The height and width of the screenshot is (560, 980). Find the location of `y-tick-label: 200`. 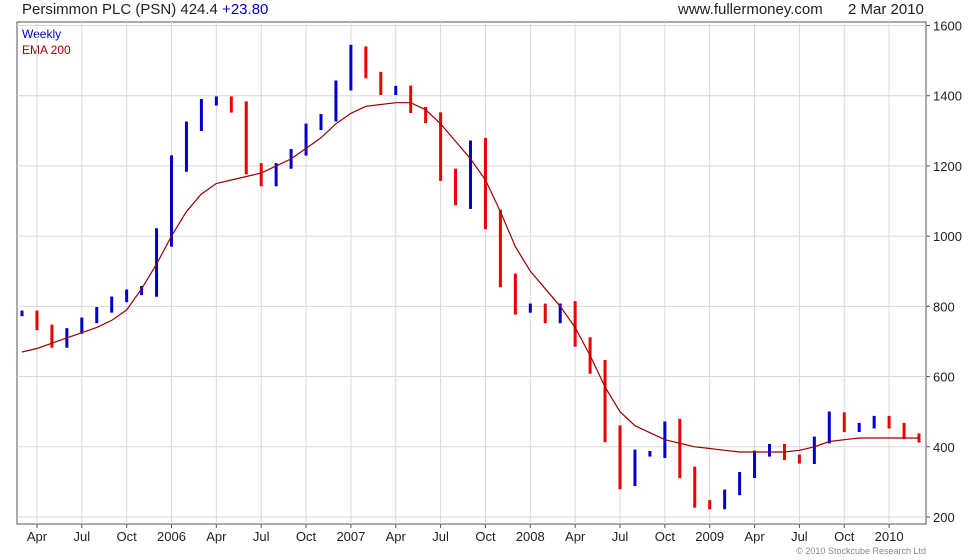

y-tick-label: 200 is located at coordinates (944, 517).